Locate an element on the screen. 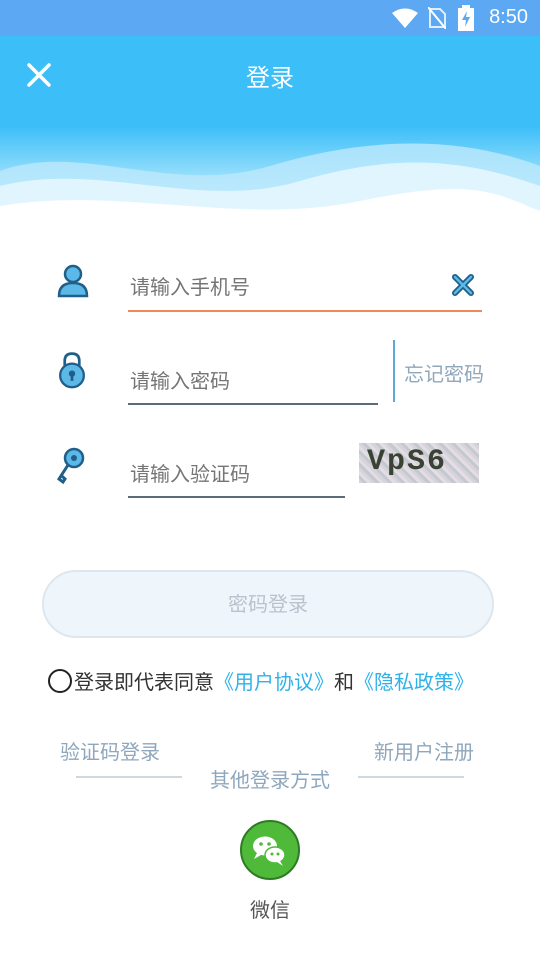 The width and height of the screenshot is (540, 960). captcha-image: VpS6 is located at coordinates (419, 463).